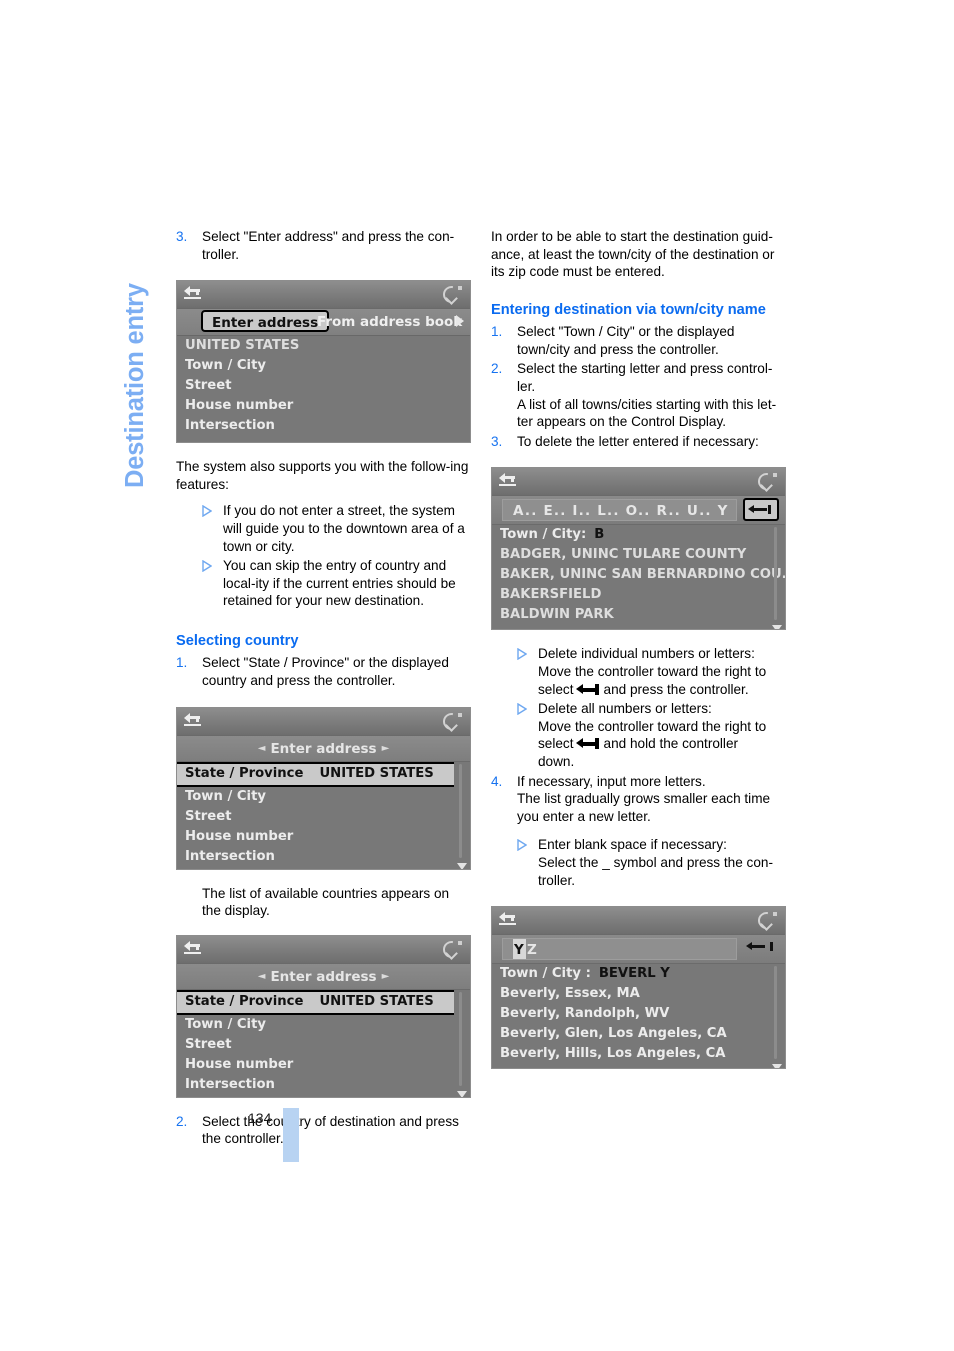 The image size is (954, 1351). Describe the element at coordinates (323, 346) in the screenshot. I see `list-item: UNITED STATES` at that location.